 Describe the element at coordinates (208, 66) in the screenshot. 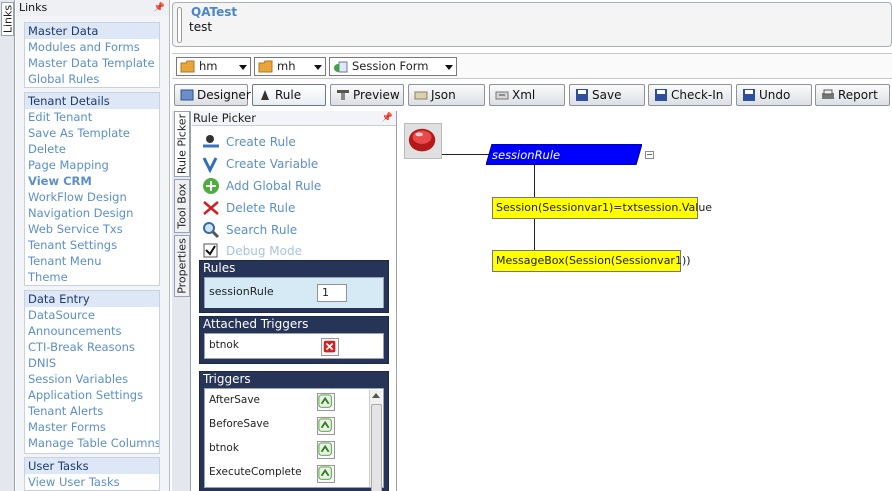

I see `module-dropdown-value: hm` at that location.